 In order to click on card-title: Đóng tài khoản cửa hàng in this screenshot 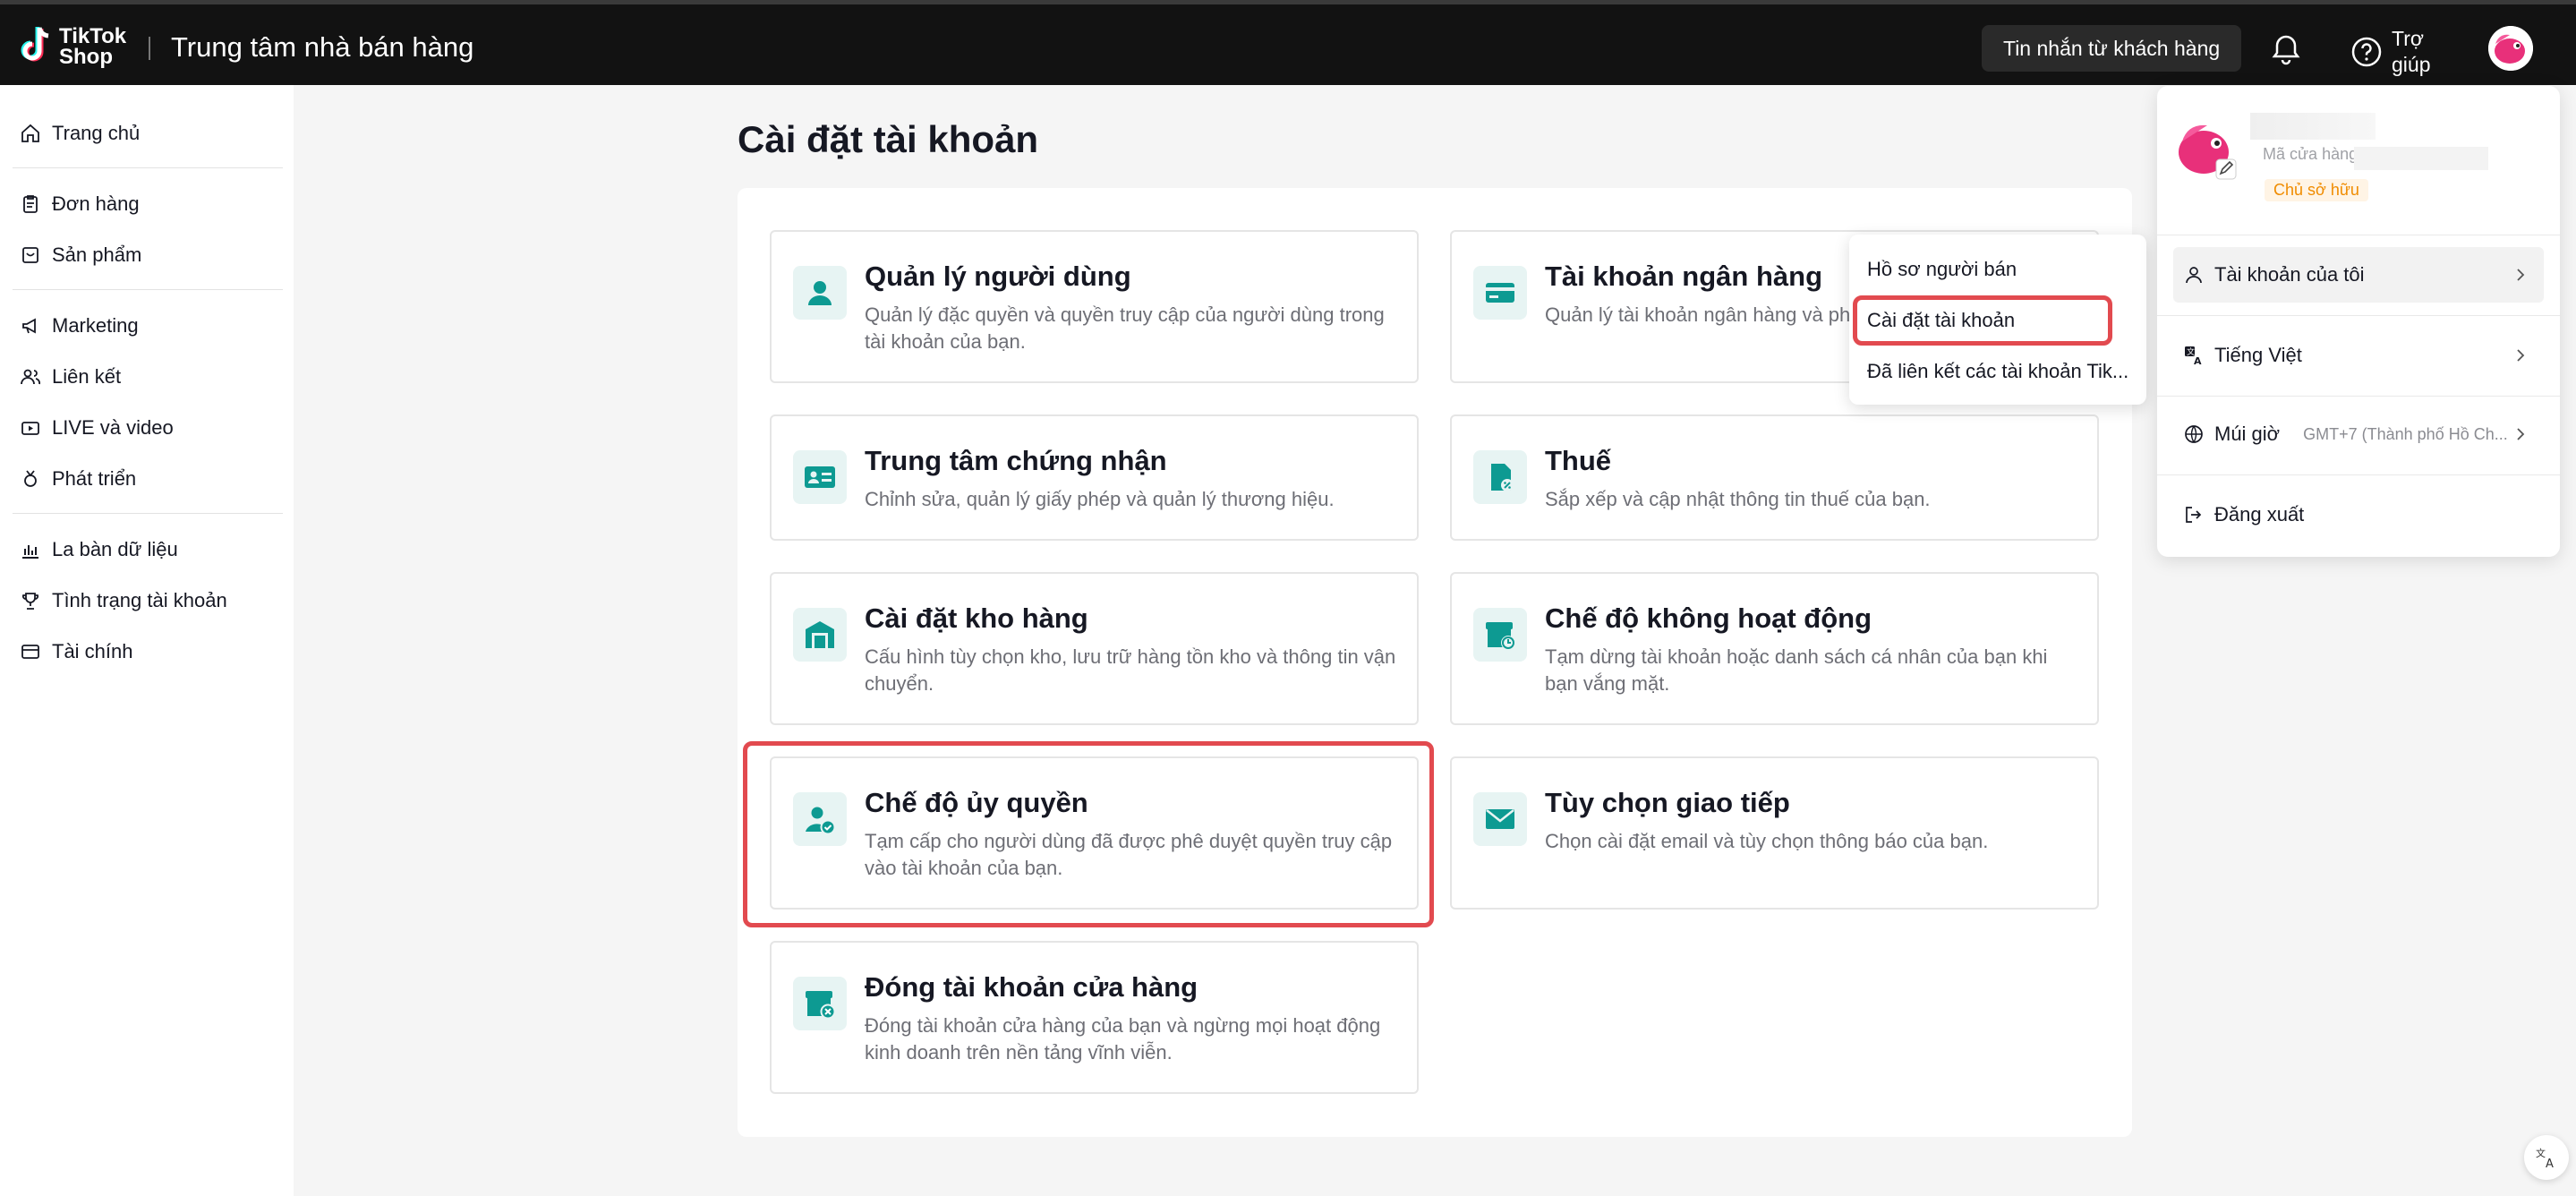, I will do `click(1031, 987)`.